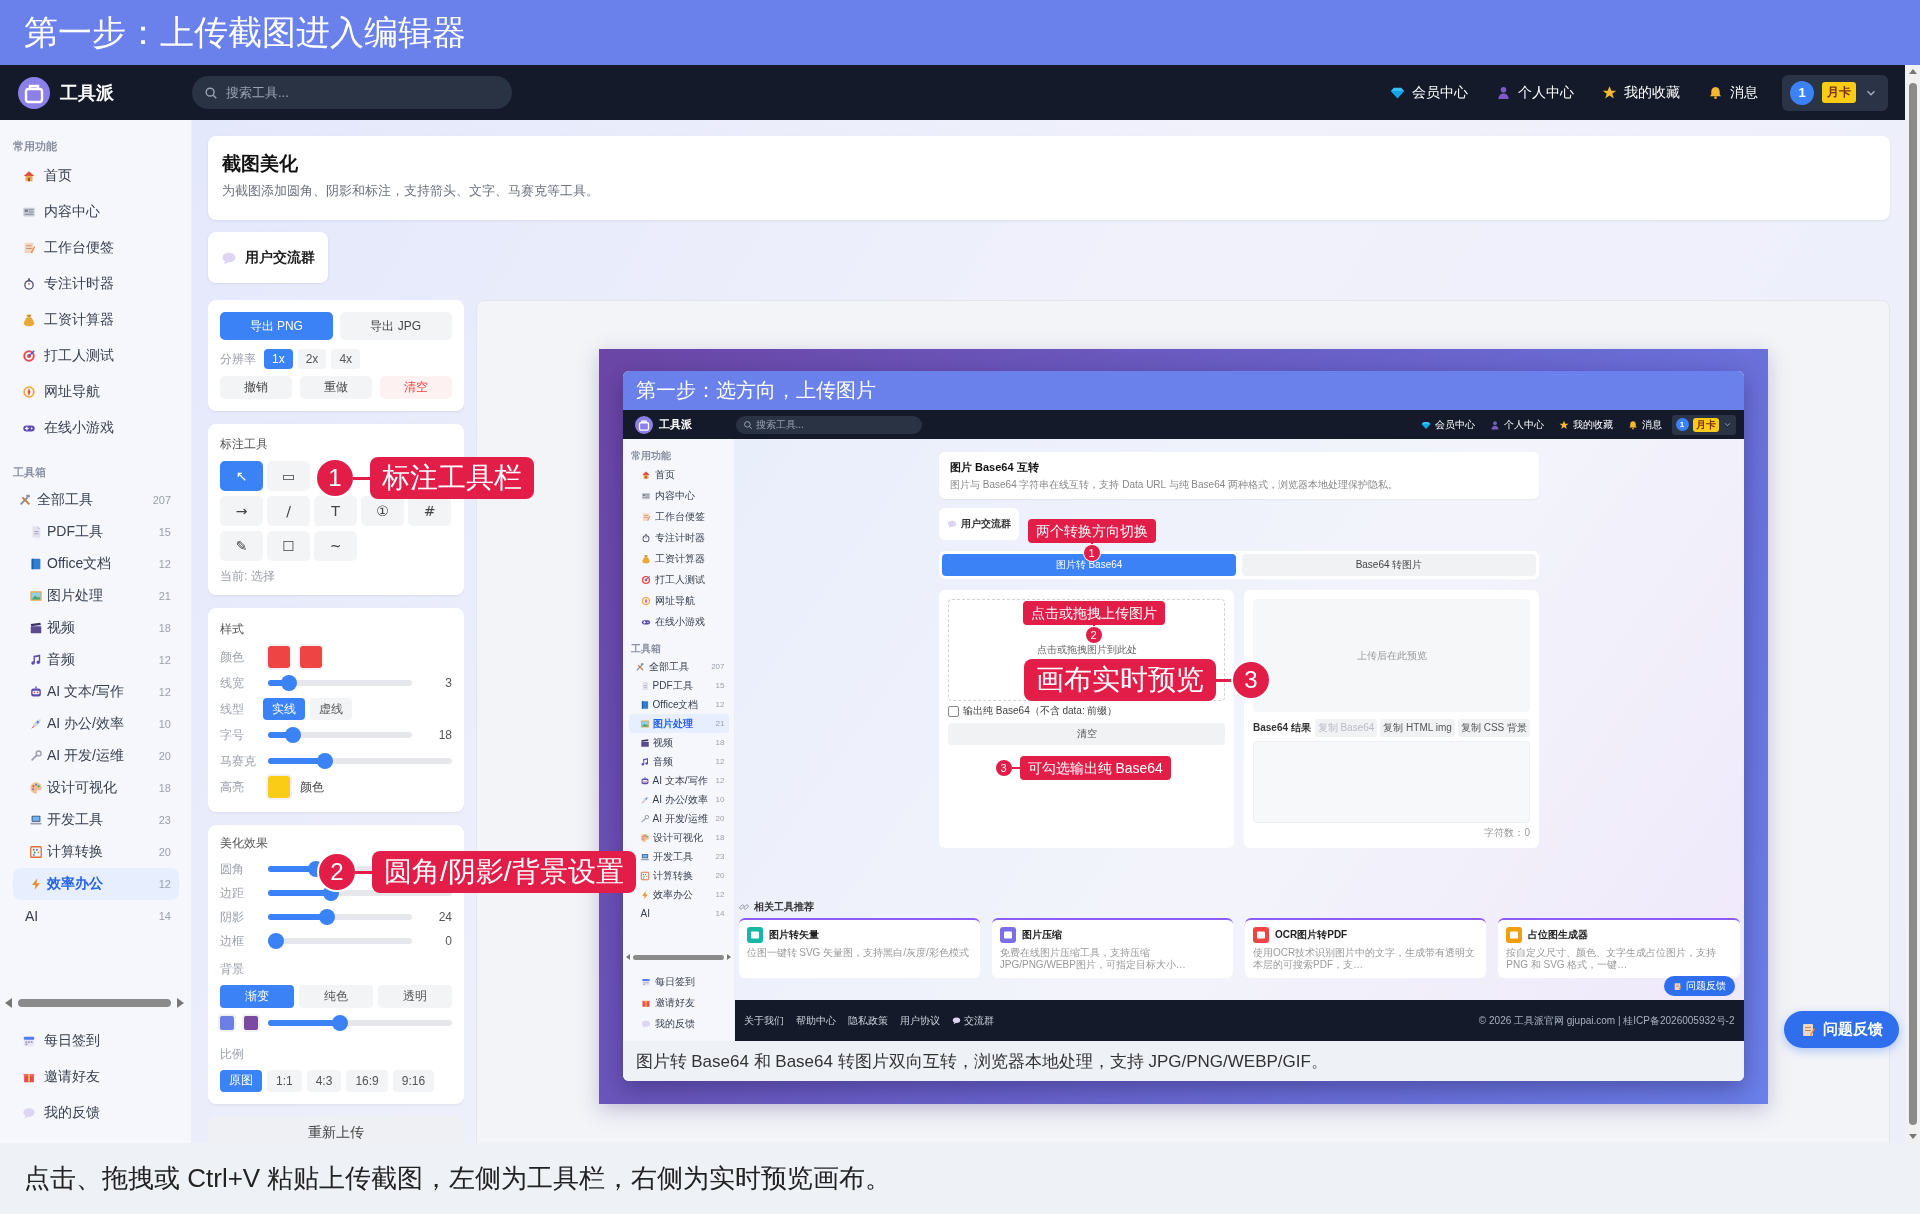  I want to click on checkbox, so click(953, 711).